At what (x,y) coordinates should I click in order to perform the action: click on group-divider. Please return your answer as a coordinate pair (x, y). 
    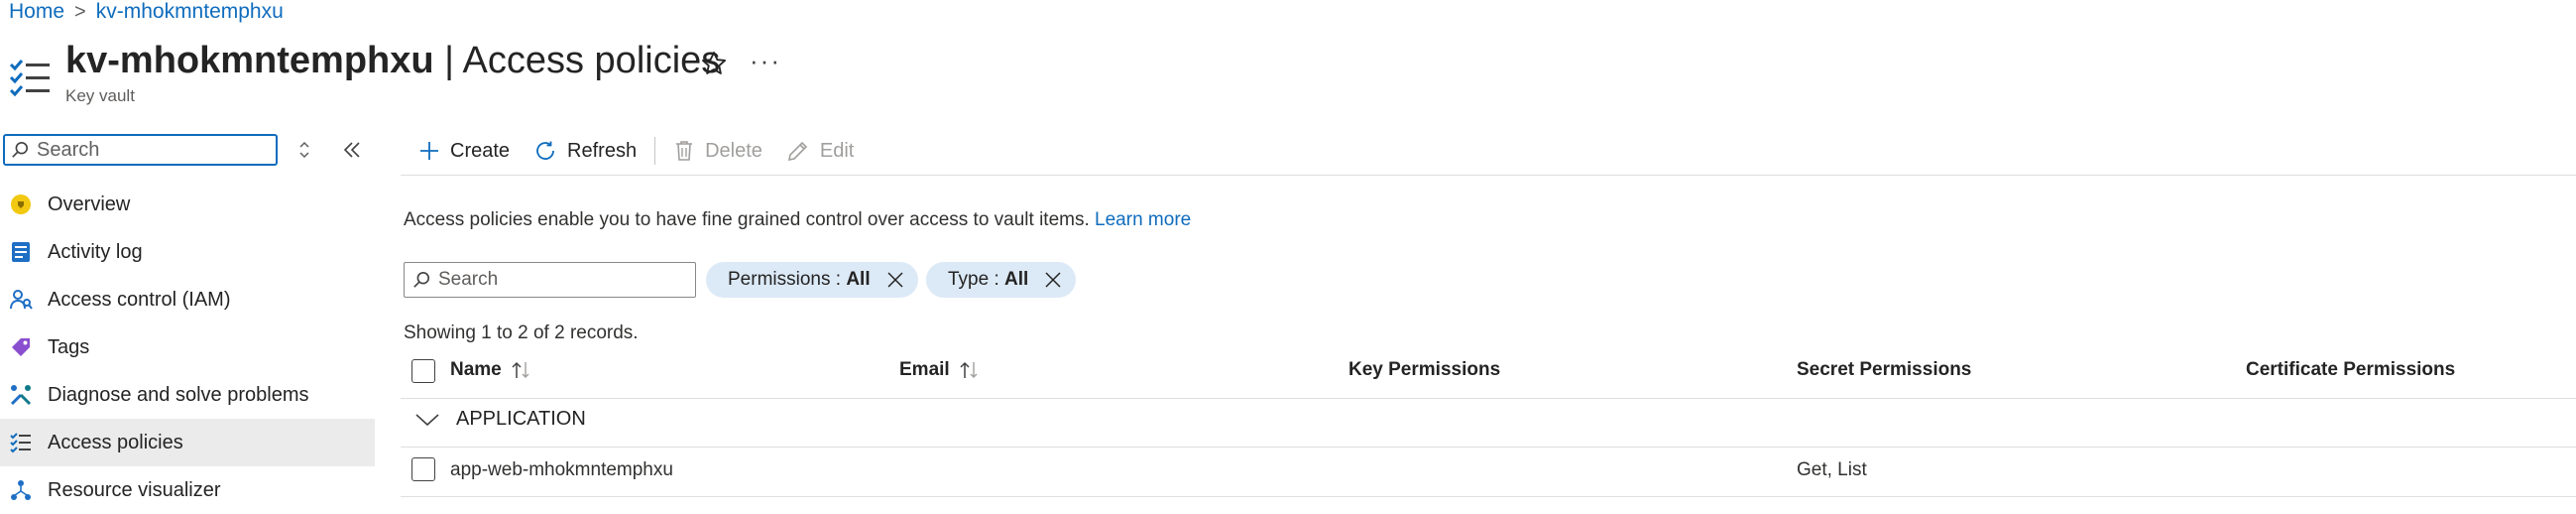
    Looking at the image, I should click on (1488, 447).